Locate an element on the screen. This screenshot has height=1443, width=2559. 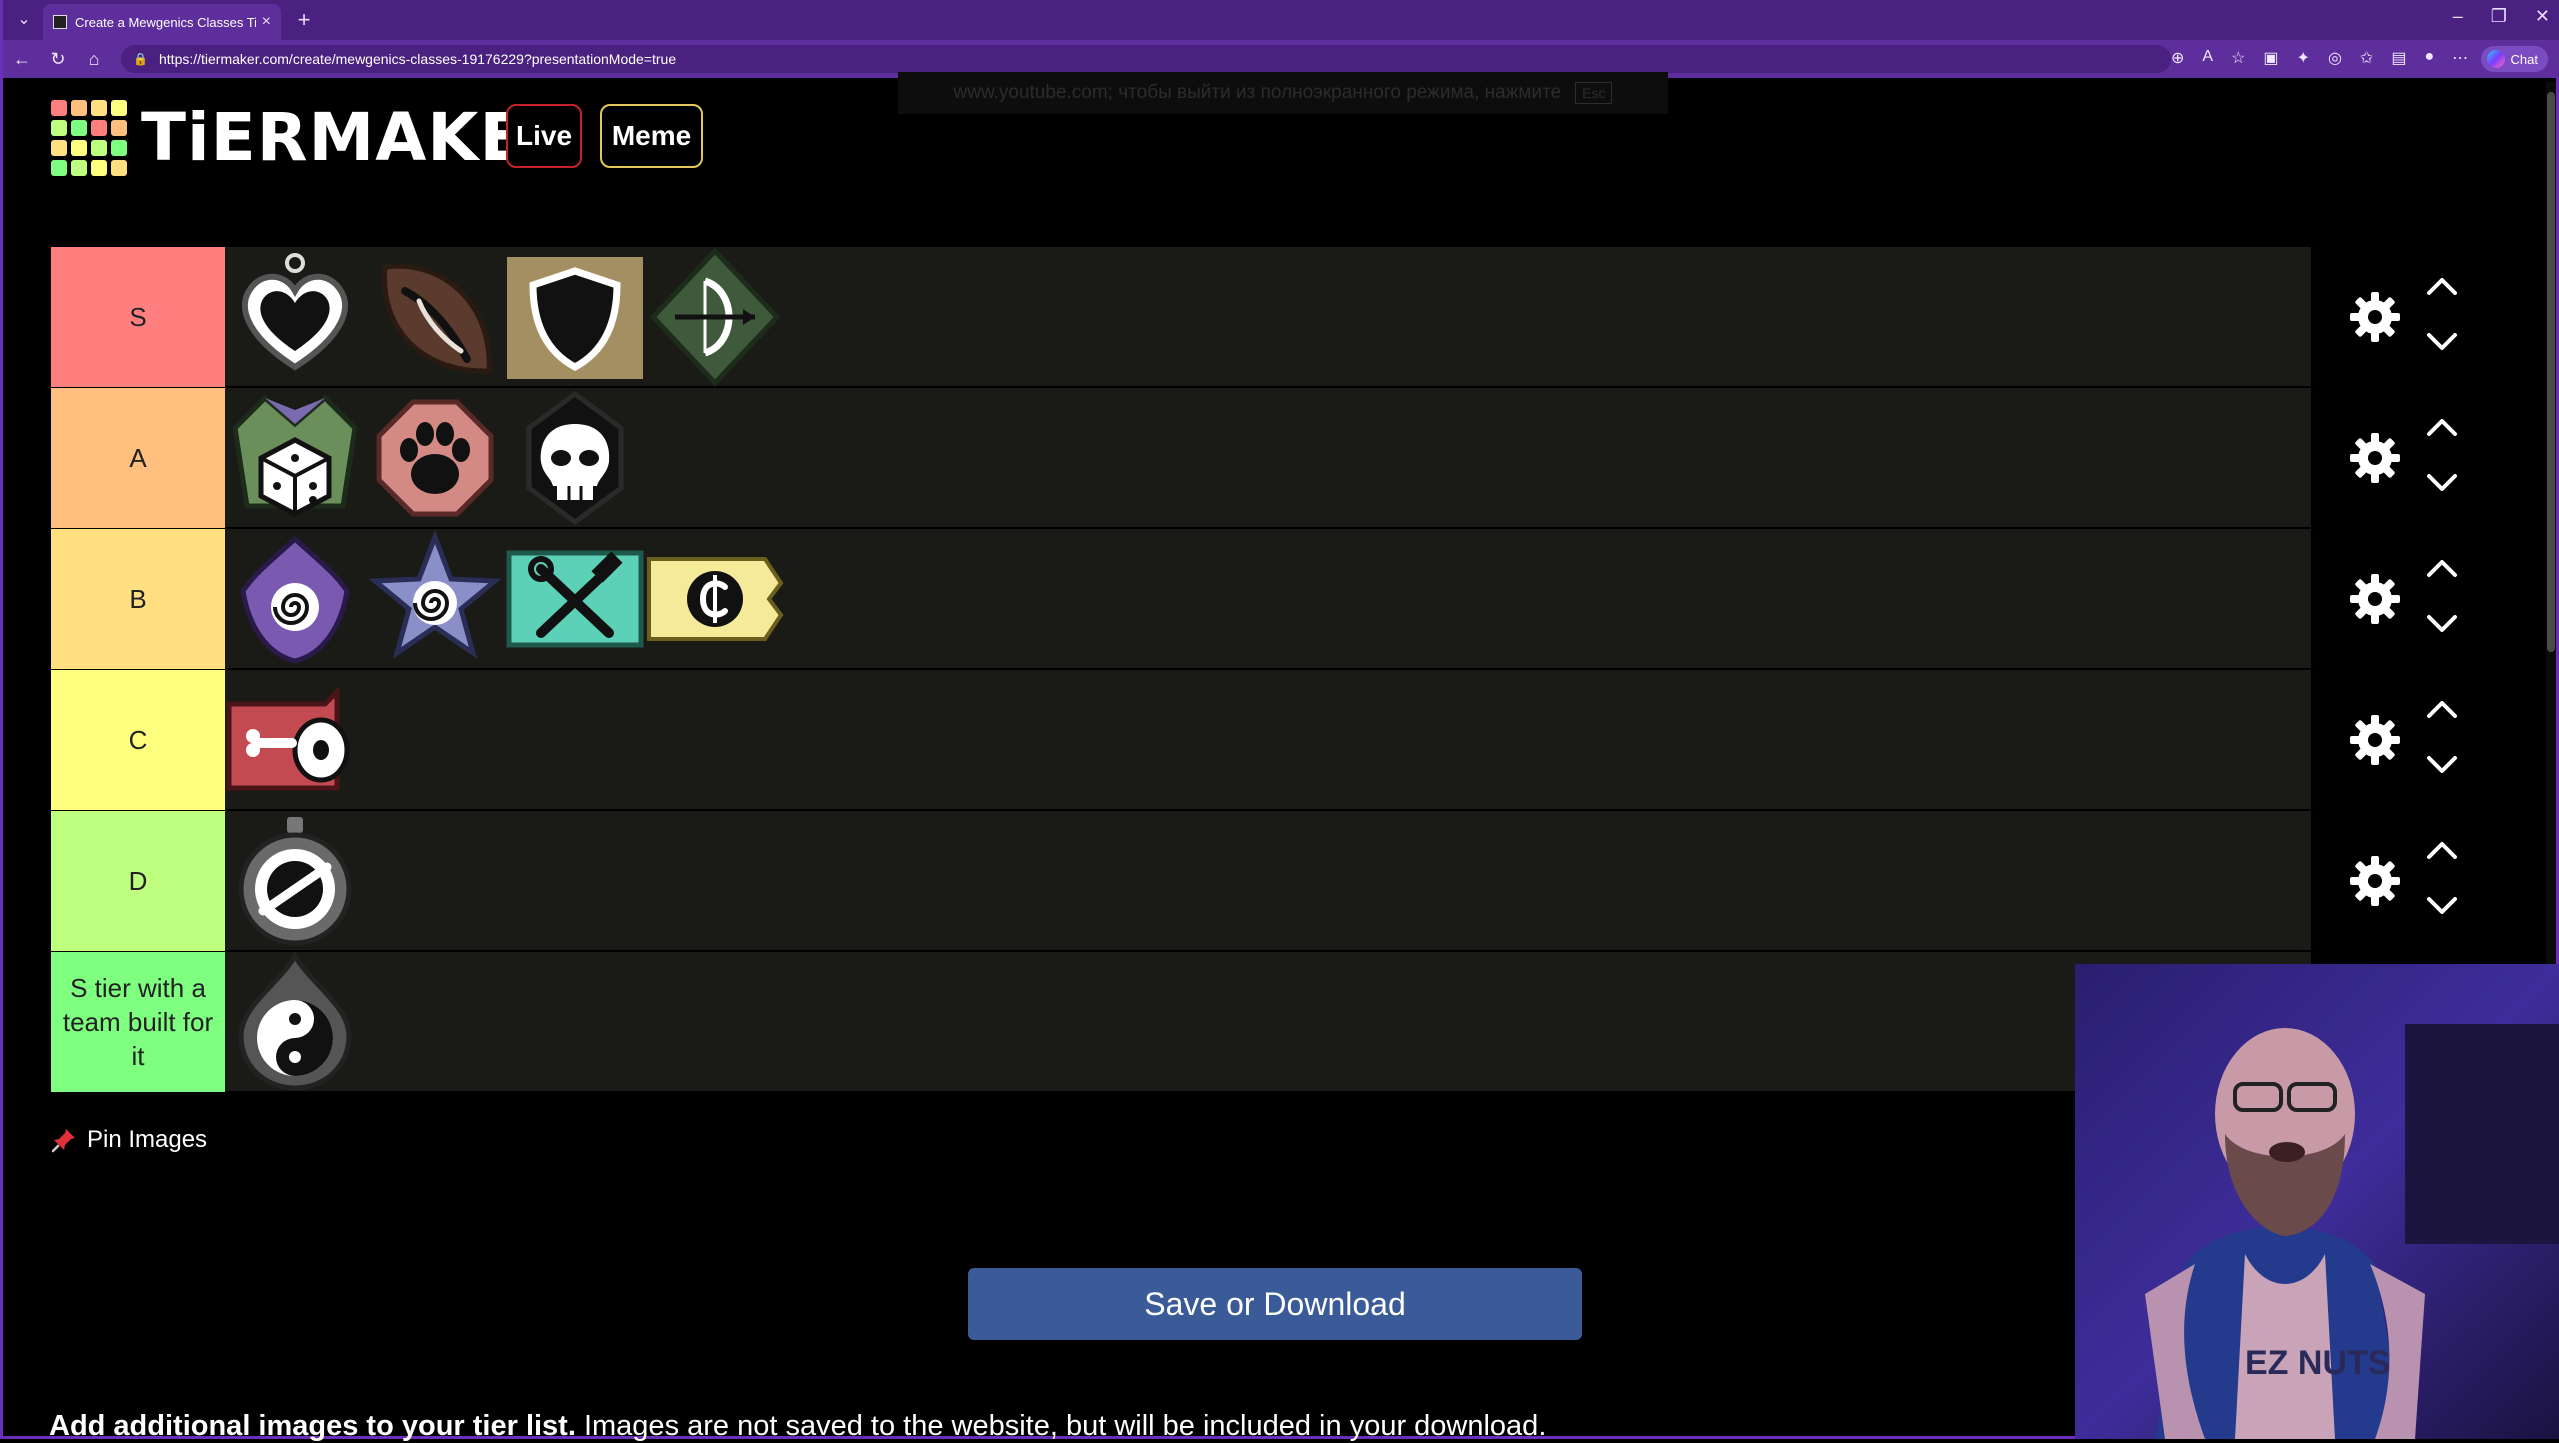
zoom-icon: ⊕ is located at coordinates (2177, 58).